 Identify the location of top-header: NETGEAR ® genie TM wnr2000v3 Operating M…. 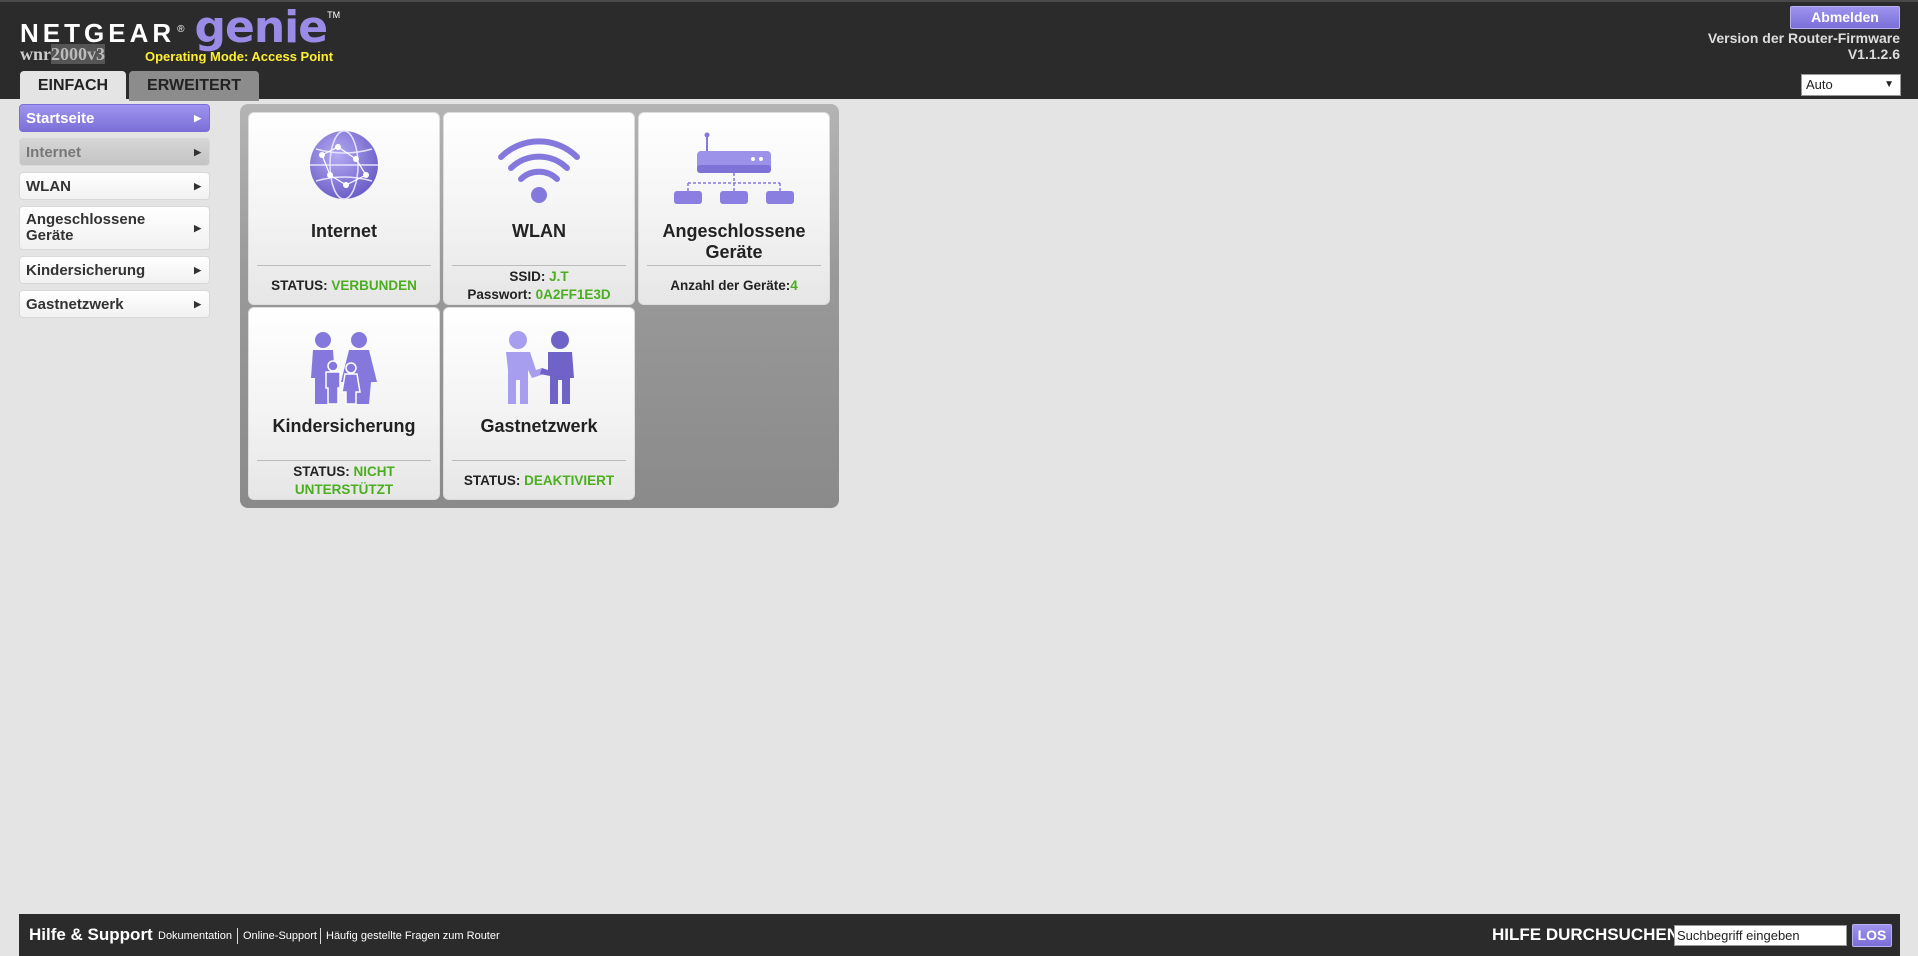
(959, 50).